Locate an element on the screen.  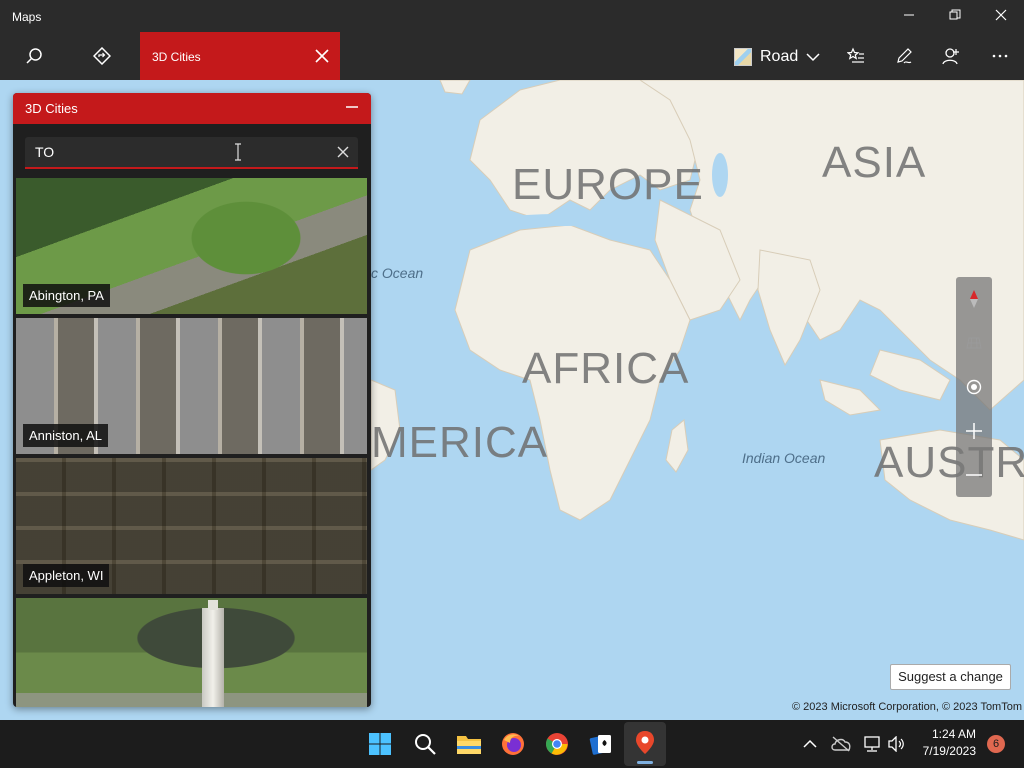
tilt-button is located at coordinates (974, 343).